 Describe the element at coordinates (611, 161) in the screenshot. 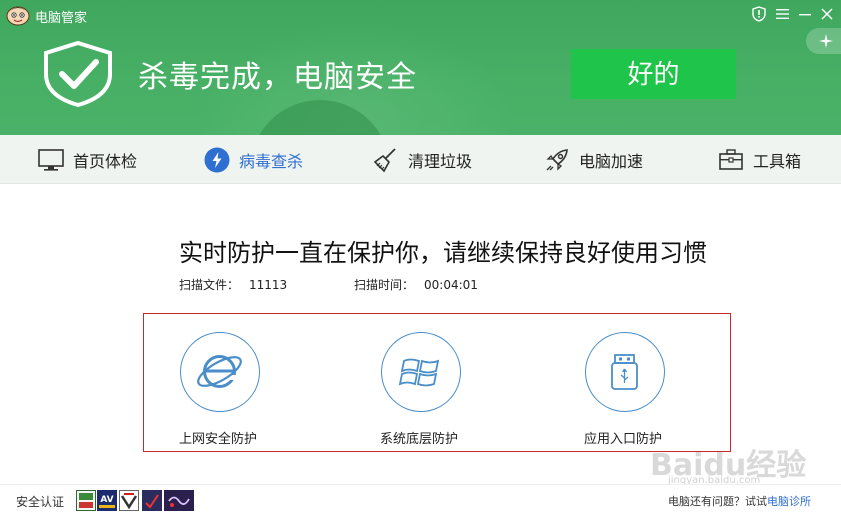

I see `nav-label: 电脑加速` at that location.